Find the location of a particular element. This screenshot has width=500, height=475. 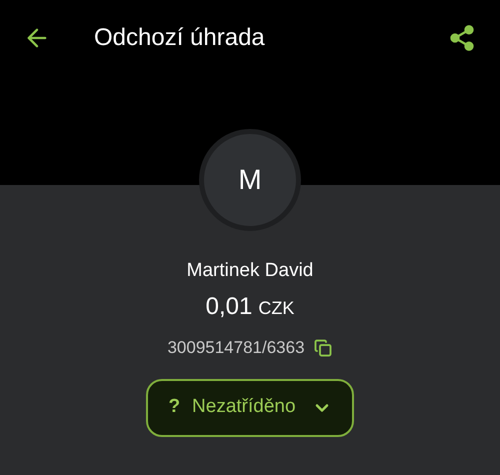

copy-button is located at coordinates (322, 348).